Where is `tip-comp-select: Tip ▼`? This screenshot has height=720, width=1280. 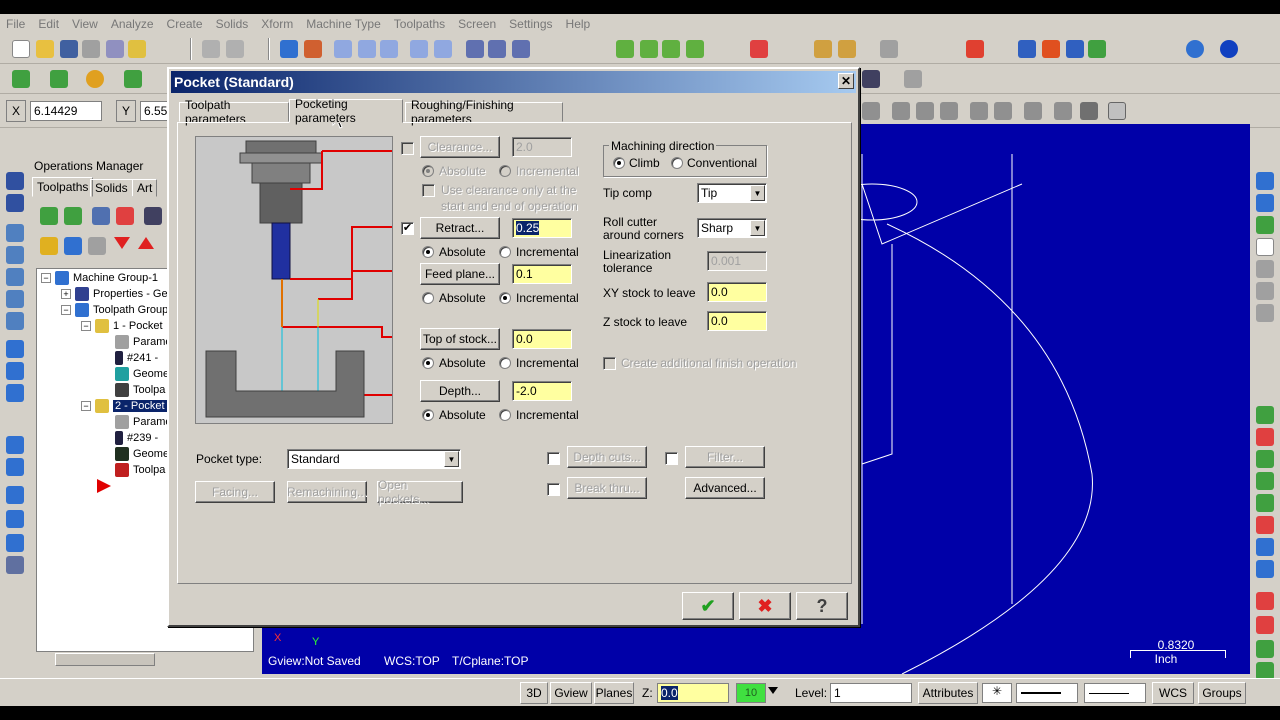
tip-comp-select: Tip ▼ is located at coordinates (732, 193).